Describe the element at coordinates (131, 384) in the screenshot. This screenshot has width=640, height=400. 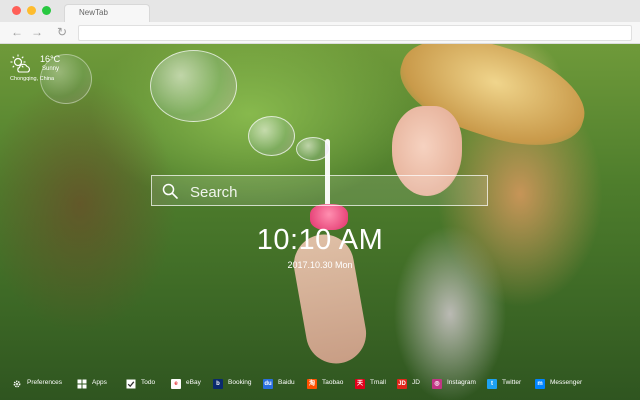
I see `checkbox-icon` at that location.